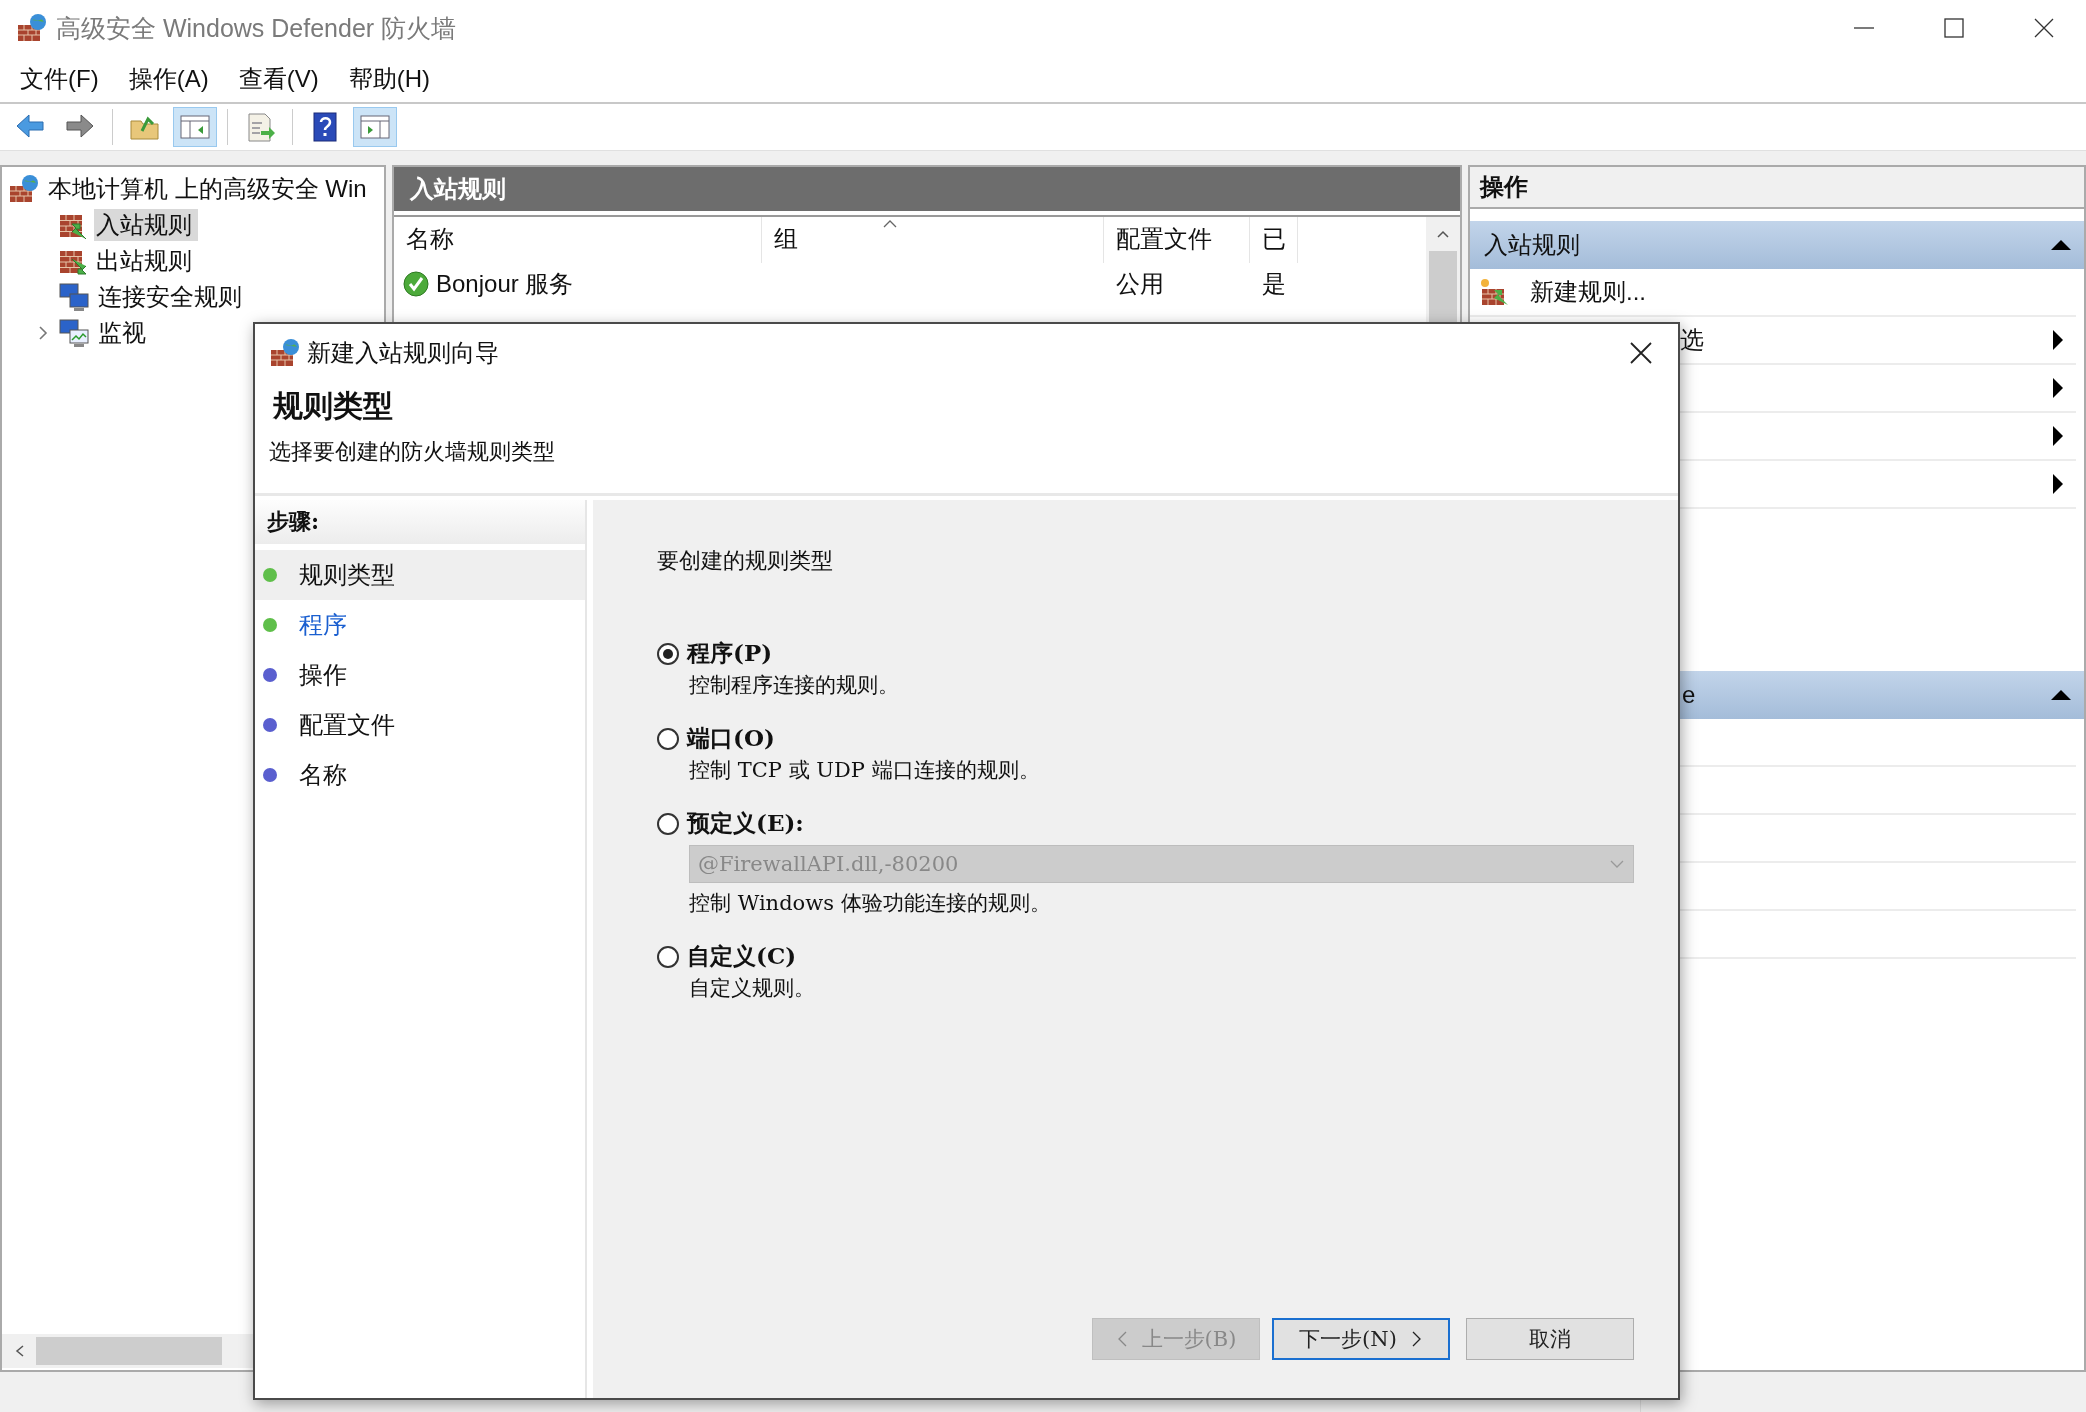 The width and height of the screenshot is (2086, 1412). I want to click on computers-icon, so click(74, 297).